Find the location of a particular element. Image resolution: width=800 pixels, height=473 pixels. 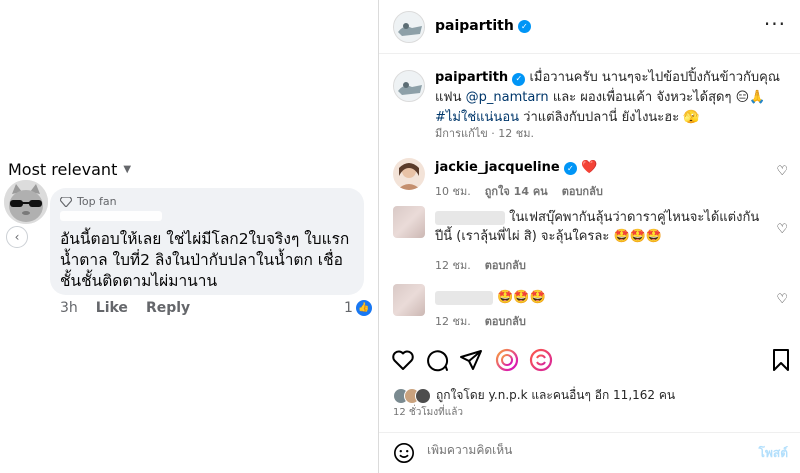

like-button: Like is located at coordinates (112, 308).